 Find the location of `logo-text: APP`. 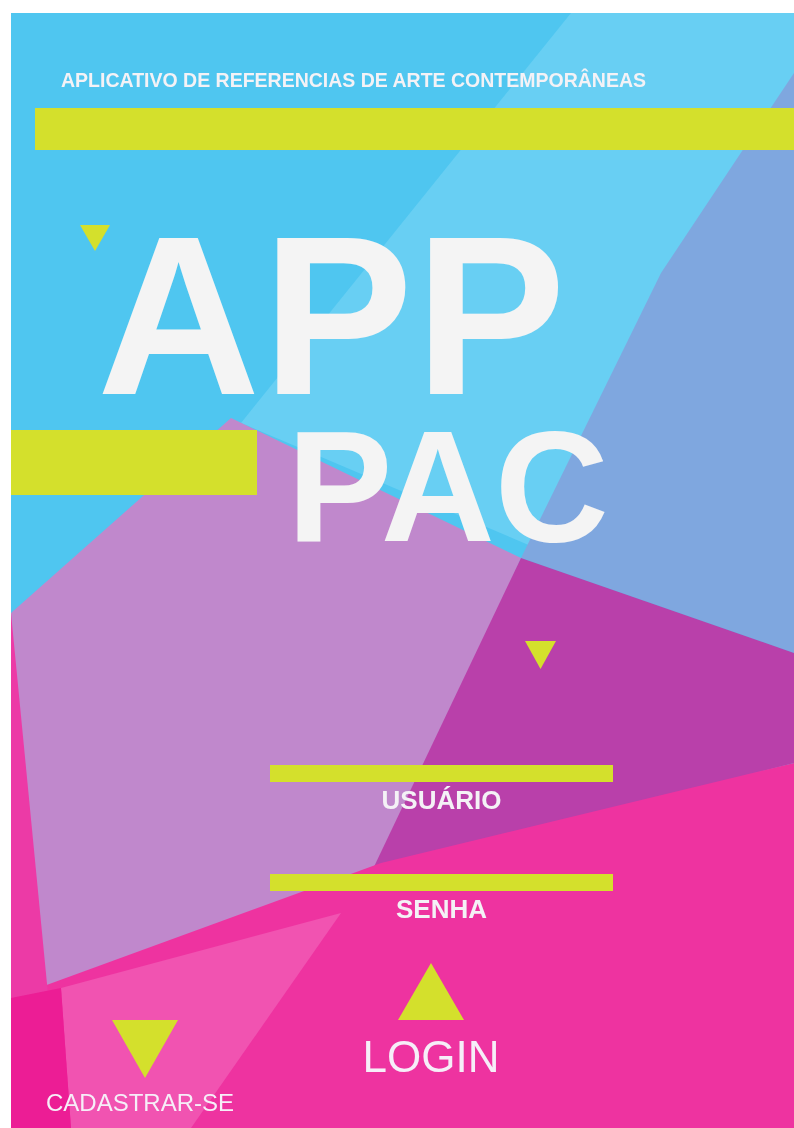

logo-text: APP is located at coordinates (332, 316).